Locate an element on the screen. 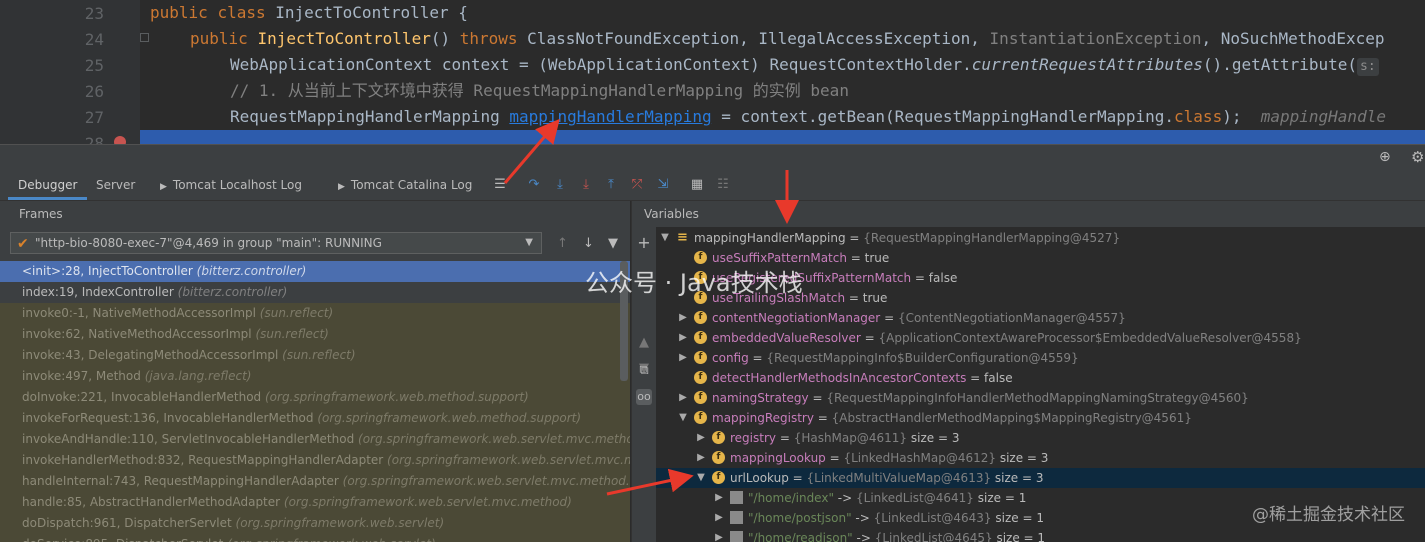 This screenshot has height=542, width=1425. breakpoint-icon is located at coordinates (120, 140).